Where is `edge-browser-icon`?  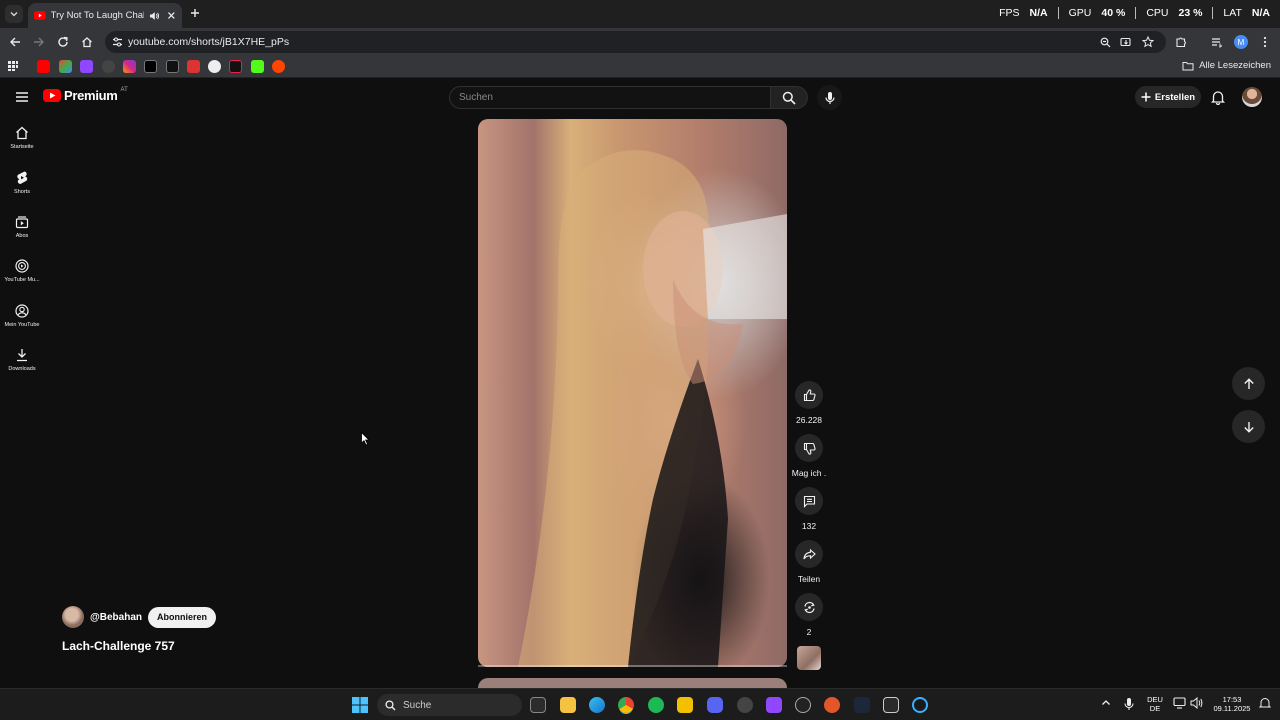 edge-browser-icon is located at coordinates (597, 705).